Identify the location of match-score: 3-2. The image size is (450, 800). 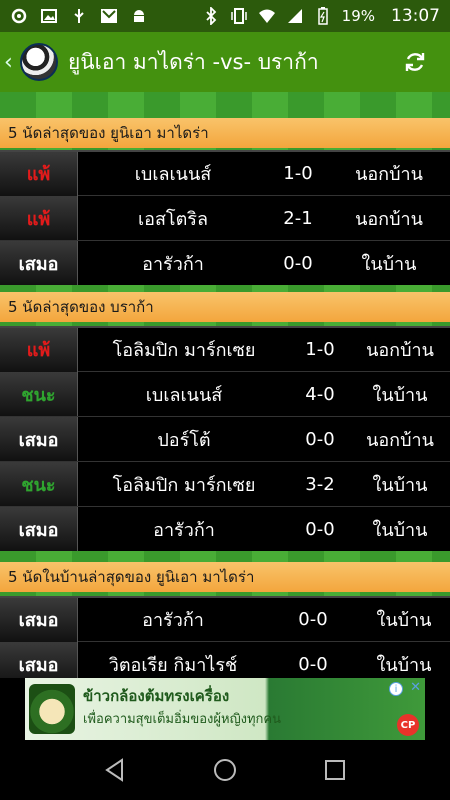
(320, 484).